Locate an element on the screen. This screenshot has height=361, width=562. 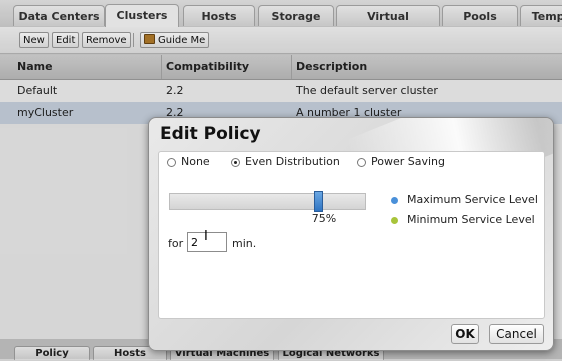
slider-percent-label: 75% is located at coordinates (324, 218).